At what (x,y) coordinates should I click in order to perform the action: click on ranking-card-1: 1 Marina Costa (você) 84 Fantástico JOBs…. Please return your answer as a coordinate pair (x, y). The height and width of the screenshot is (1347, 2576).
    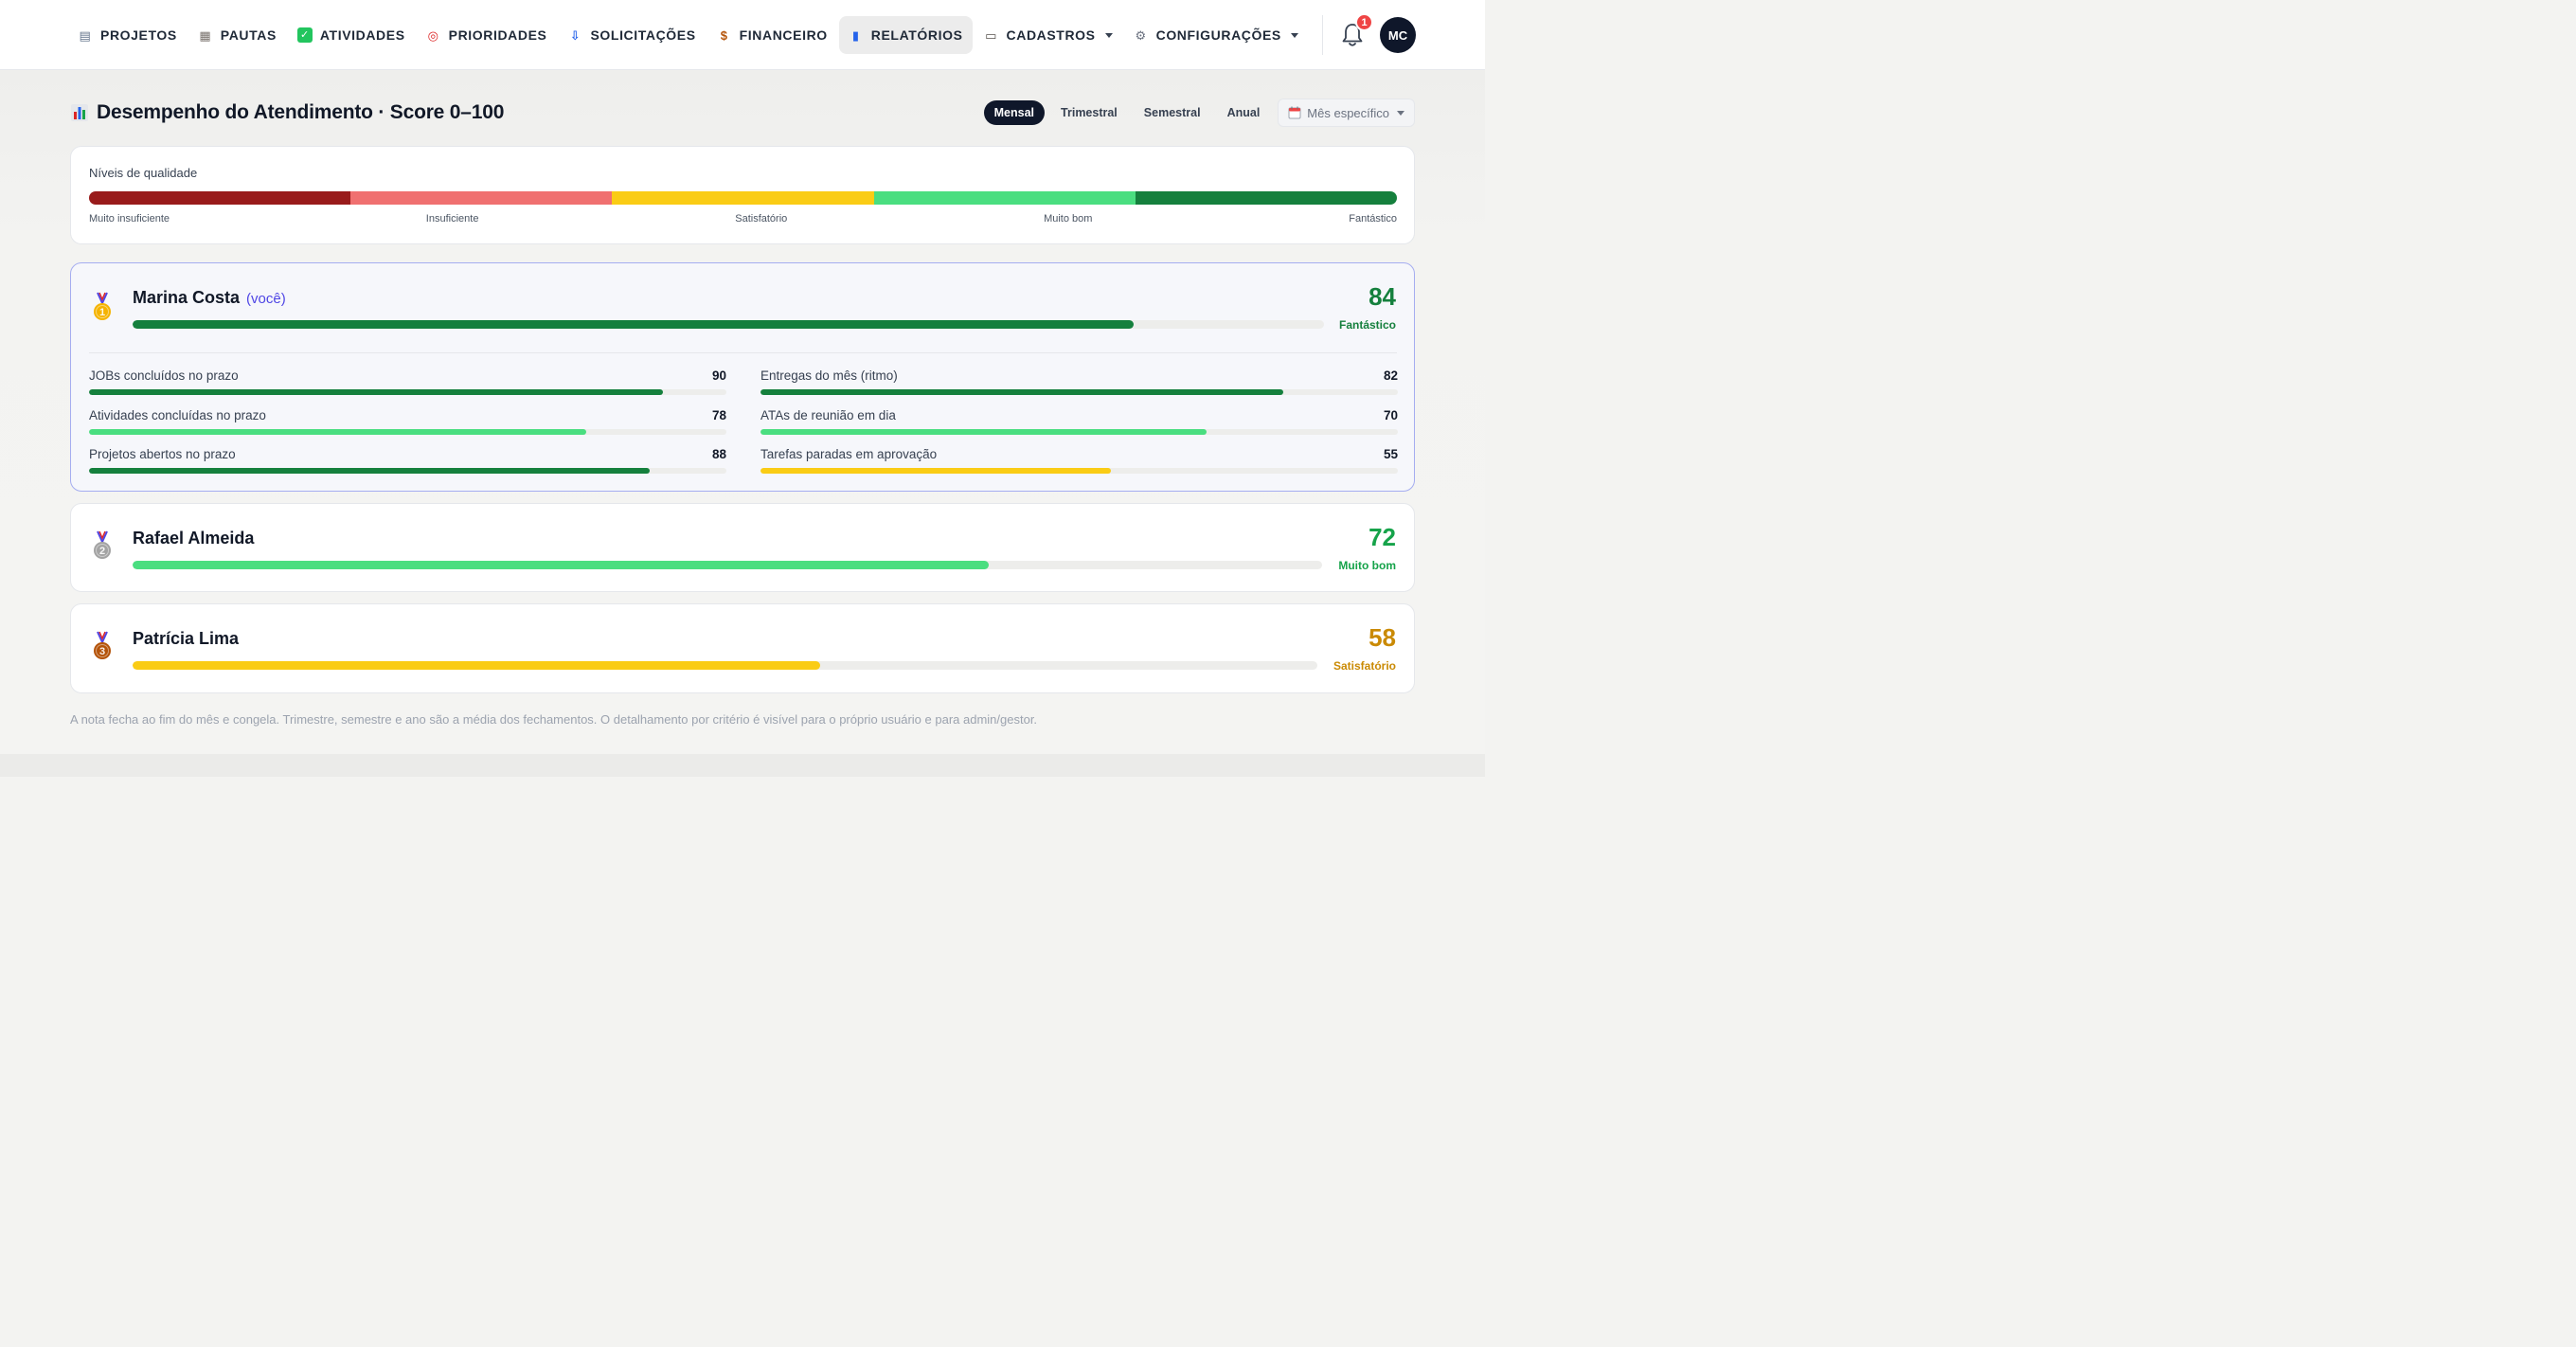
    Looking at the image, I should click on (742, 377).